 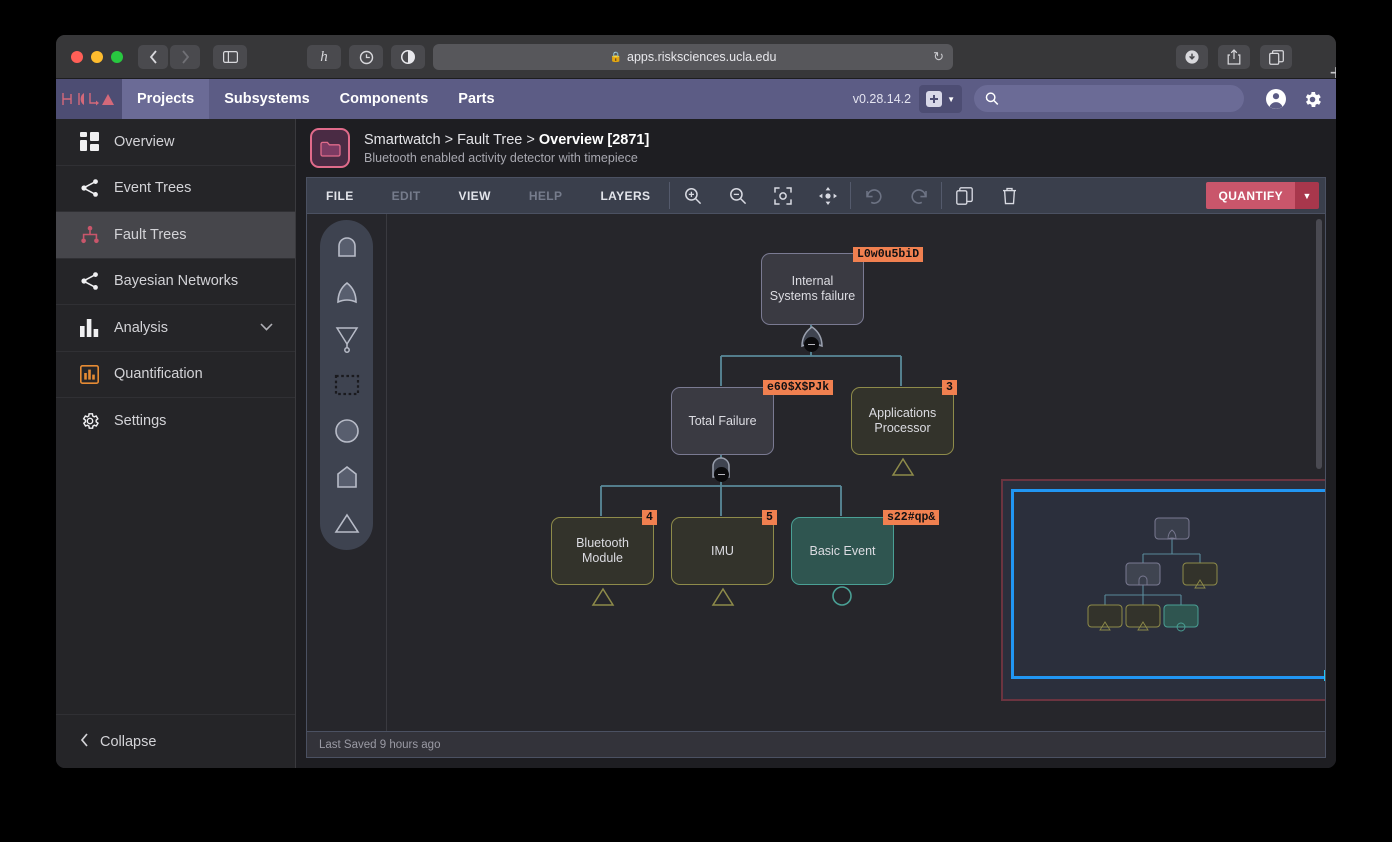 What do you see at coordinates (625, 195) in the screenshot?
I see `menu-layers: LAYERS` at bounding box center [625, 195].